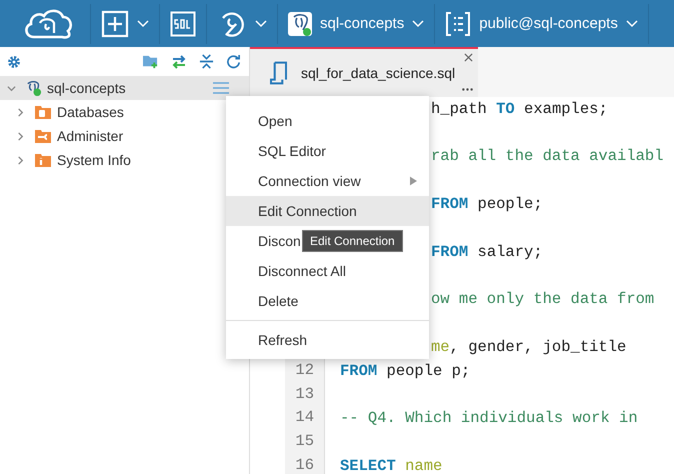 This screenshot has width=674, height=474. What do you see at coordinates (356, 24) in the screenshot?
I see `connection-selector: sql-concepts` at bounding box center [356, 24].